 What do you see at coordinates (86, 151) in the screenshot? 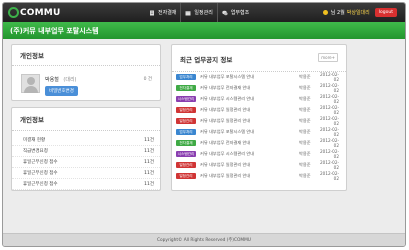
I see `list-item: 직급변경요청 11건` at bounding box center [86, 151].